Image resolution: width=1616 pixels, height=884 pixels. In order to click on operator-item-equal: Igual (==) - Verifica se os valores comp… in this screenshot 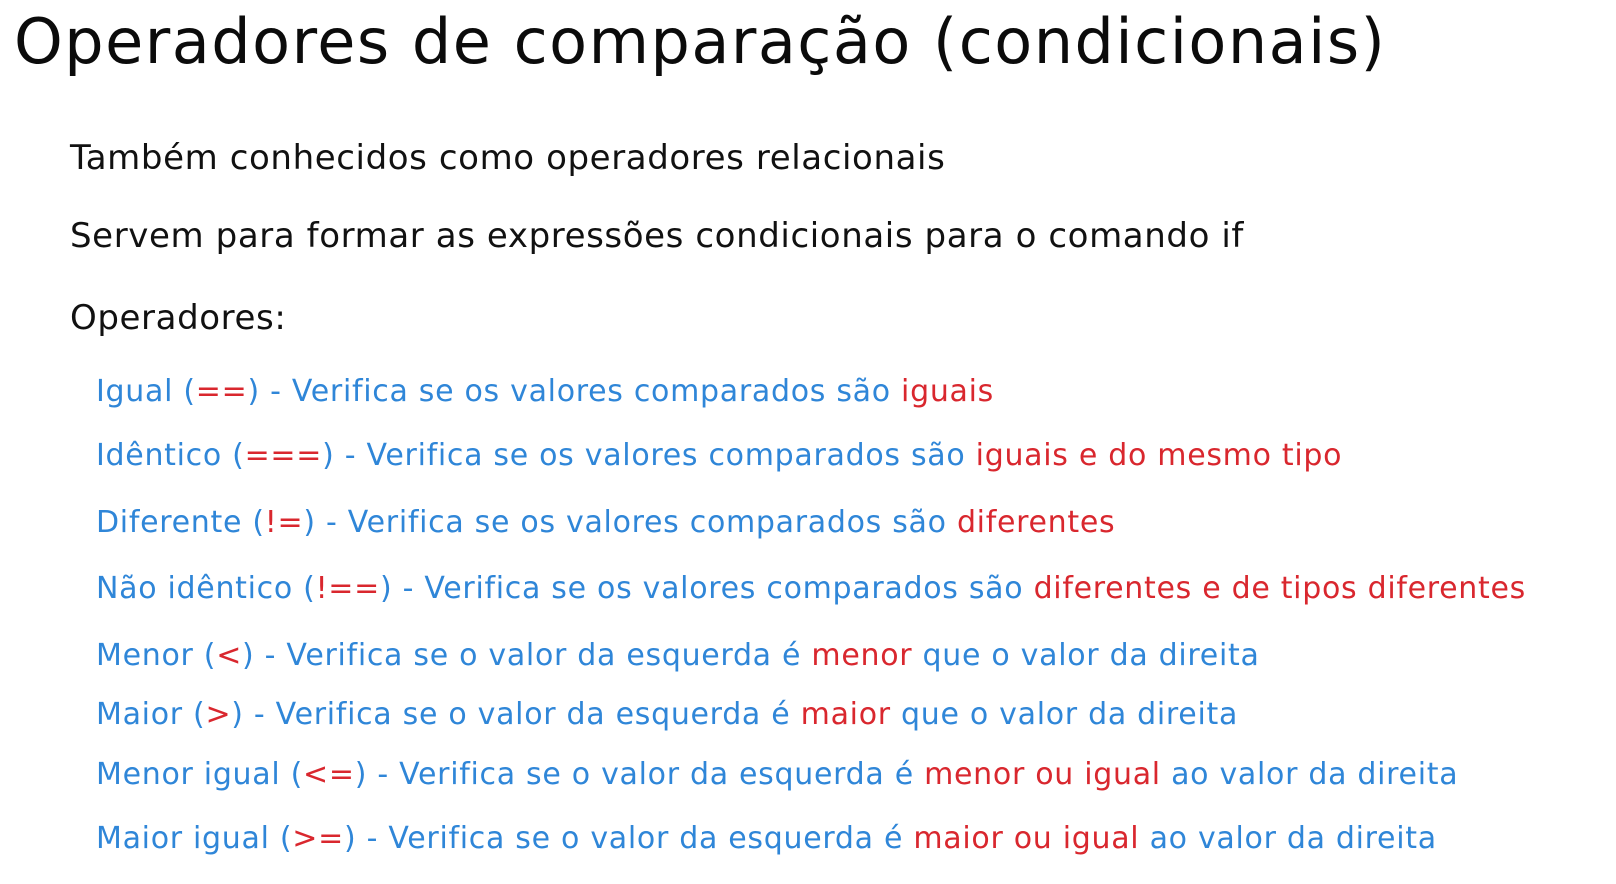, I will do `click(545, 392)`.